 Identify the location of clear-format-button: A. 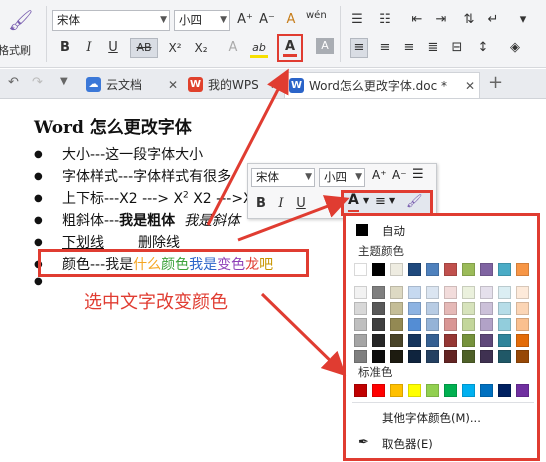
(291, 20).